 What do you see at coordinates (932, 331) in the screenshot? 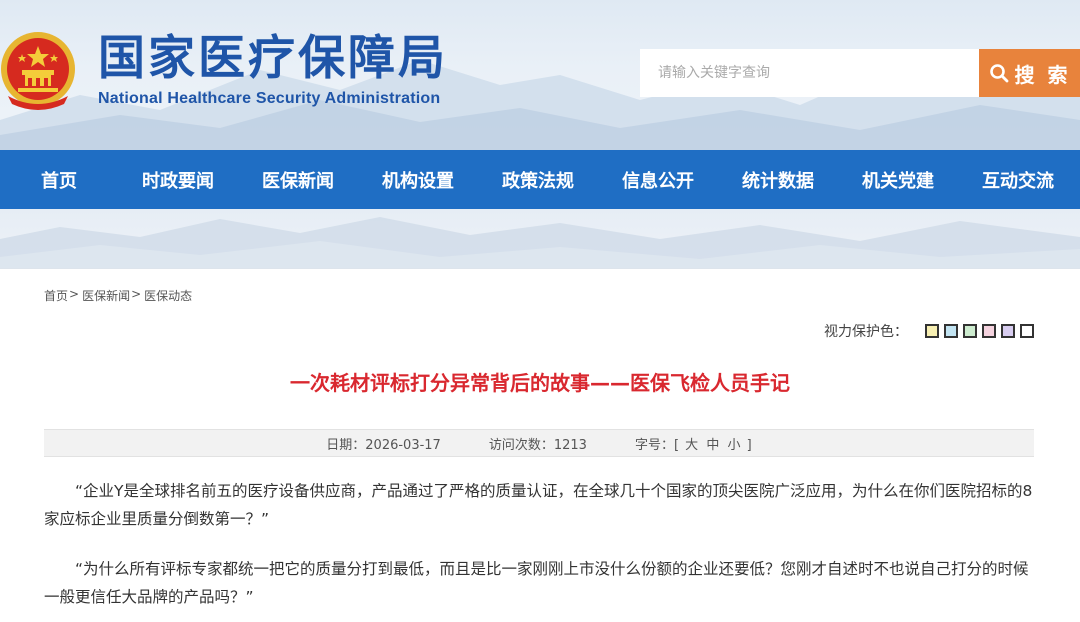
I see `eye-care-swatch-yellow` at bounding box center [932, 331].